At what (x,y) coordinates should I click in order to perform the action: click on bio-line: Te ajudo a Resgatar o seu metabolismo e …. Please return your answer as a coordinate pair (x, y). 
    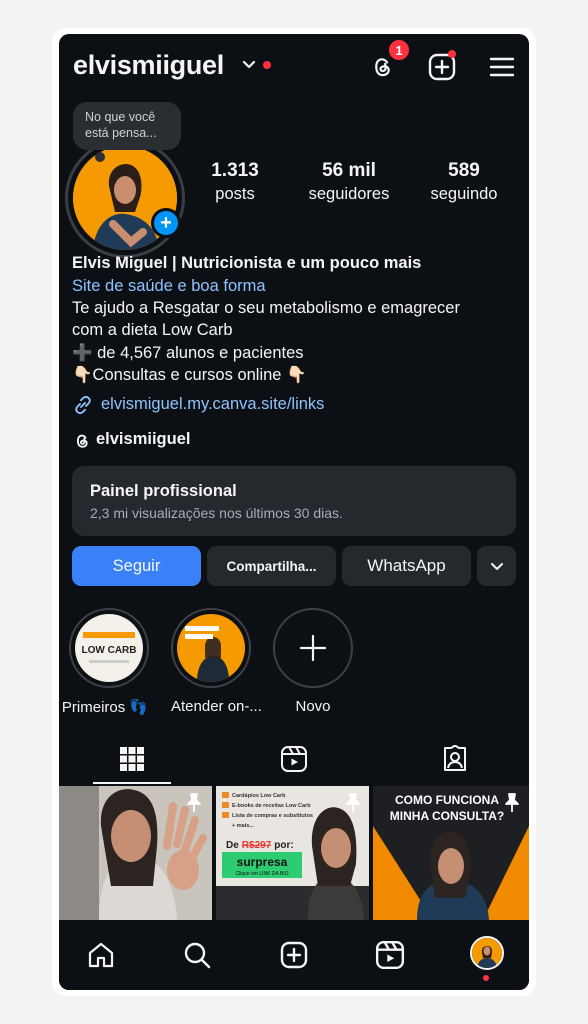
    Looking at the image, I should click on (266, 308).